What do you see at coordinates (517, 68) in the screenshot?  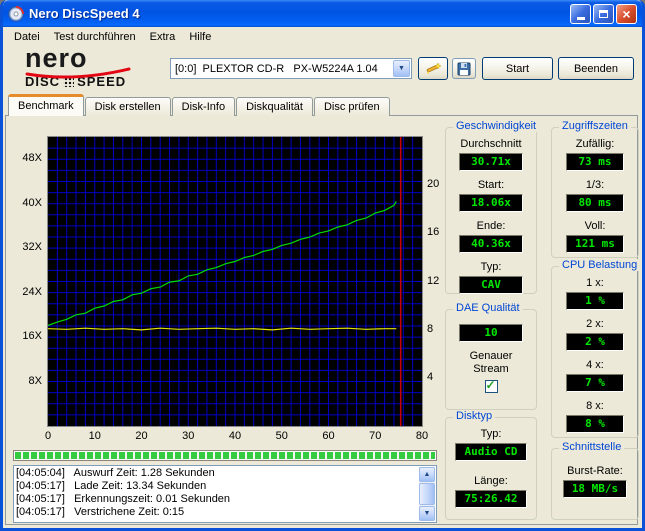 I see `start-button: Start` at bounding box center [517, 68].